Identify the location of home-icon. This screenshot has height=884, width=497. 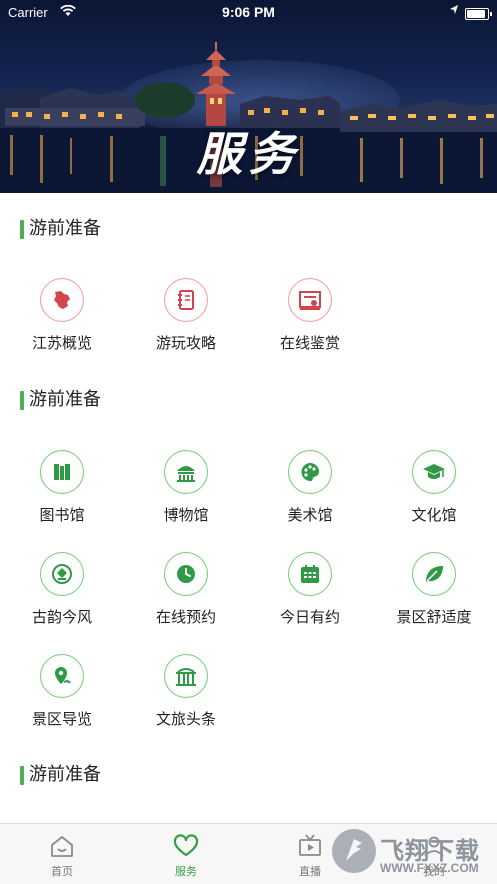
(62, 846).